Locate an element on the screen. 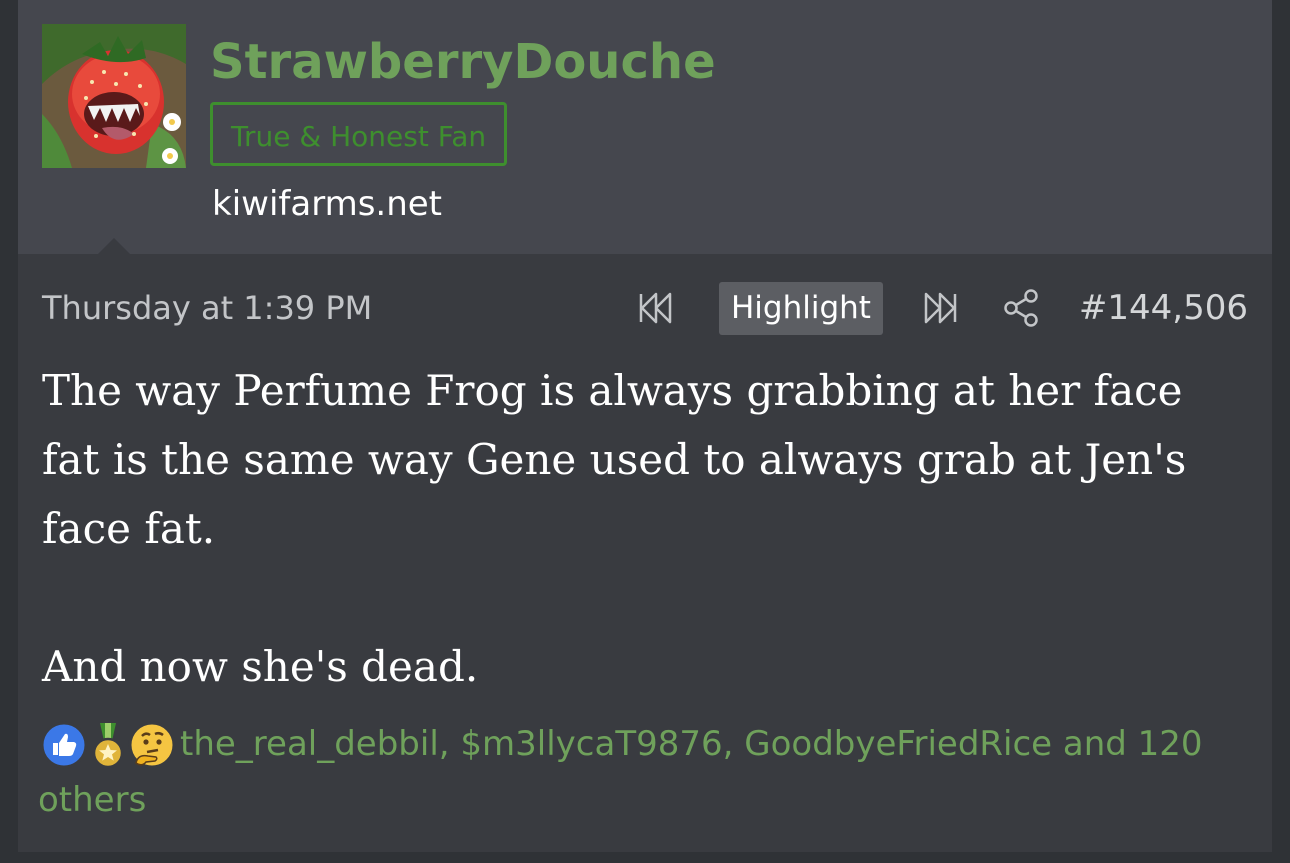 The width and height of the screenshot is (1290, 863). username: StrawberryDouche is located at coordinates (463, 62).